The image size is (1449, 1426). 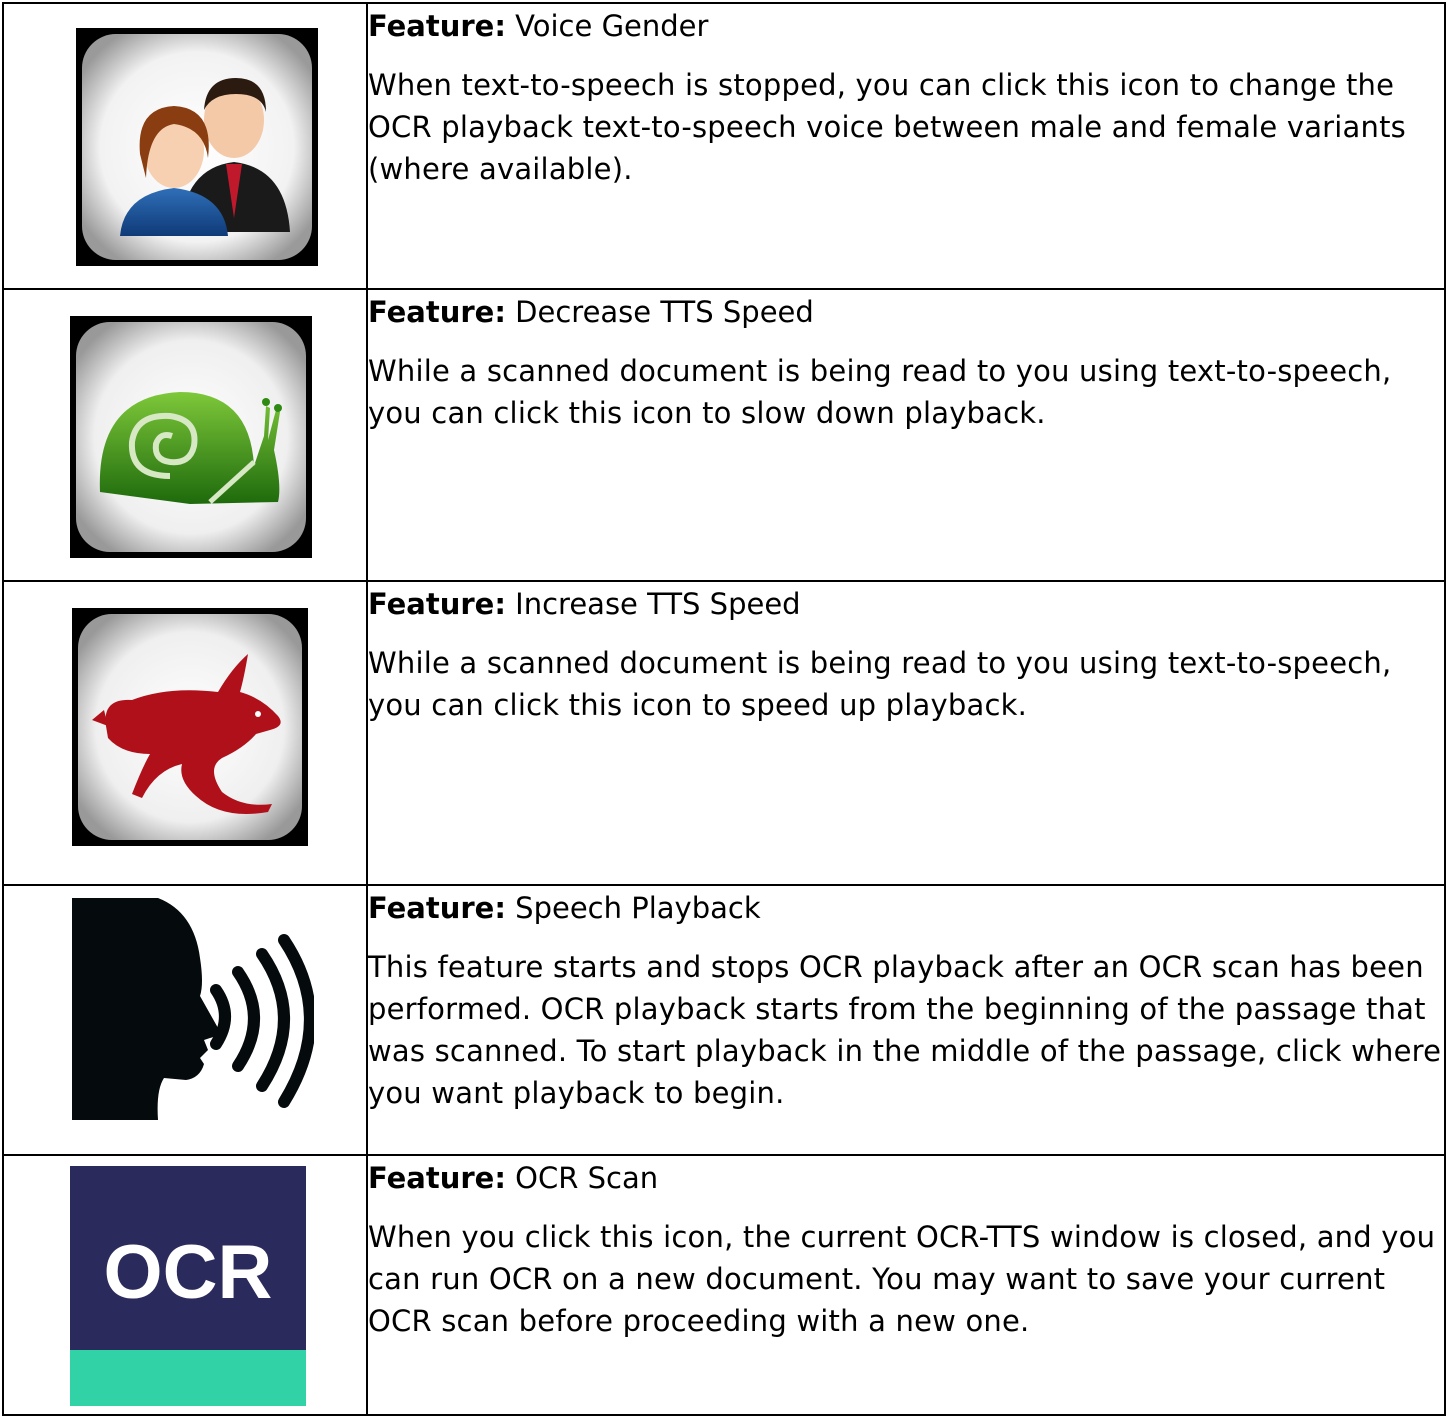 What do you see at coordinates (612, 26) in the screenshot?
I see `feature-name: Voice Gender` at bounding box center [612, 26].